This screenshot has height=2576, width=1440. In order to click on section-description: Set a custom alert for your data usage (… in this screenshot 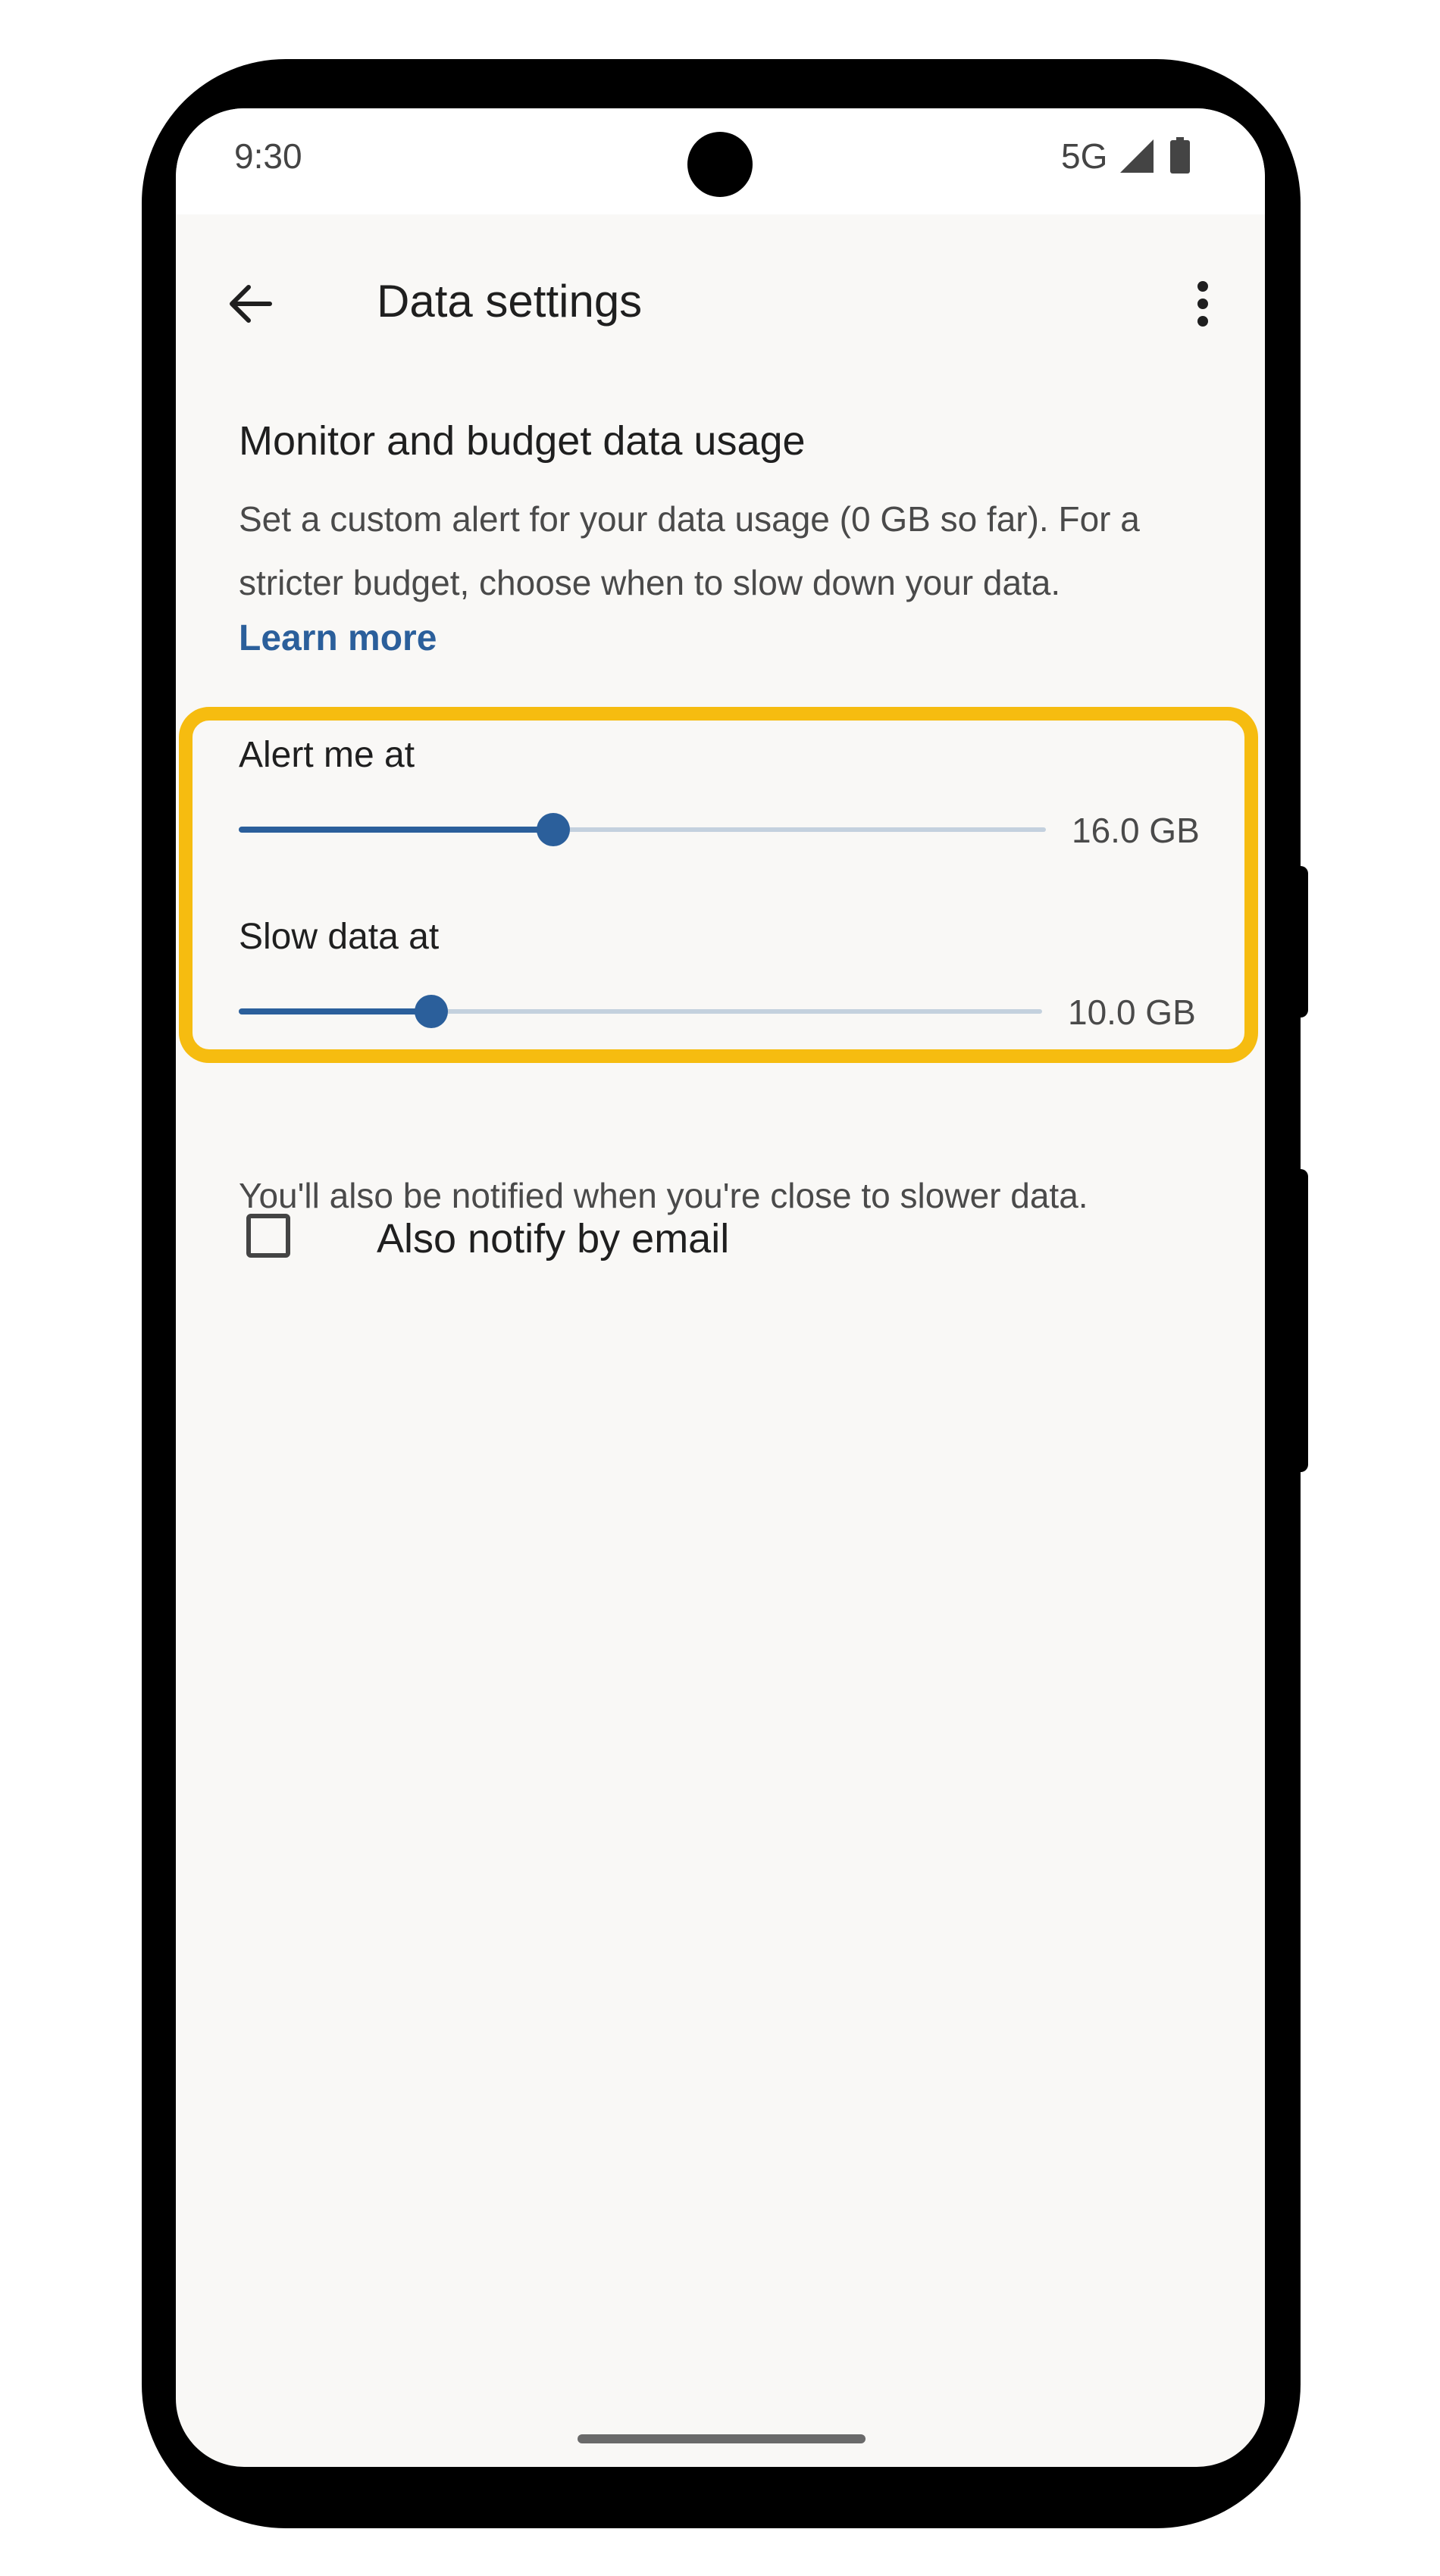, I will do `click(689, 550)`.